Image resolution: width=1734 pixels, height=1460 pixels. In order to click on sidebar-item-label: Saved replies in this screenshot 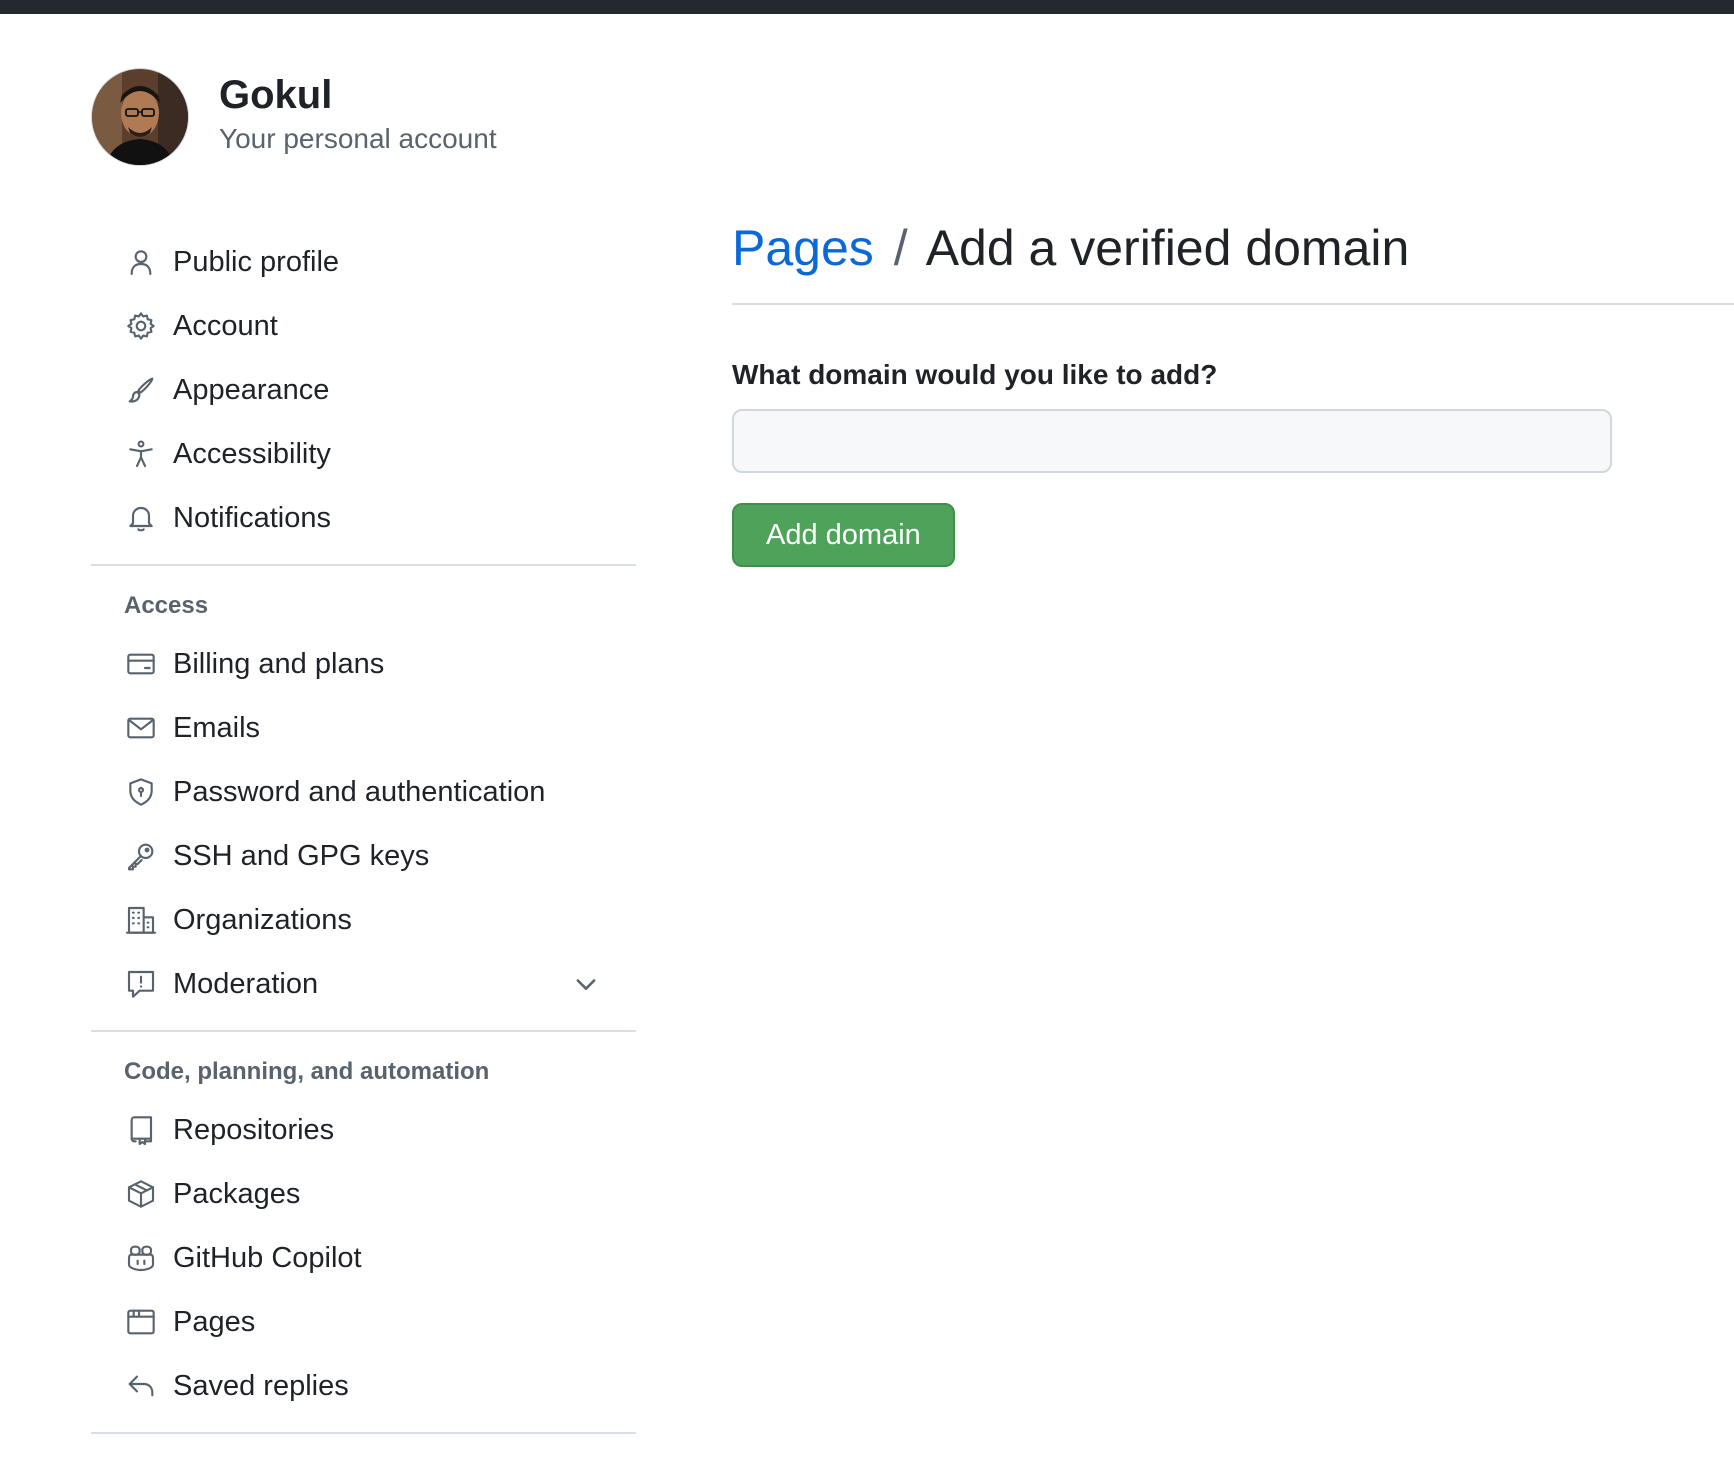, I will do `click(261, 1385)`.